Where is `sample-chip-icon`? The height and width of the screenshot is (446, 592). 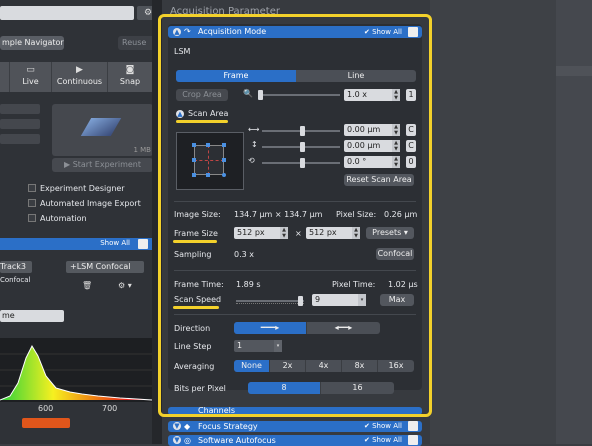 sample-chip-icon is located at coordinates (101, 127).